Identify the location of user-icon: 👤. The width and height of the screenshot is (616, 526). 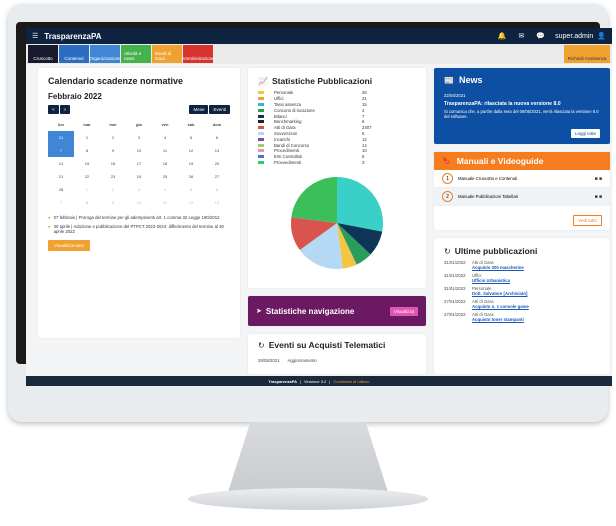
(601, 36).